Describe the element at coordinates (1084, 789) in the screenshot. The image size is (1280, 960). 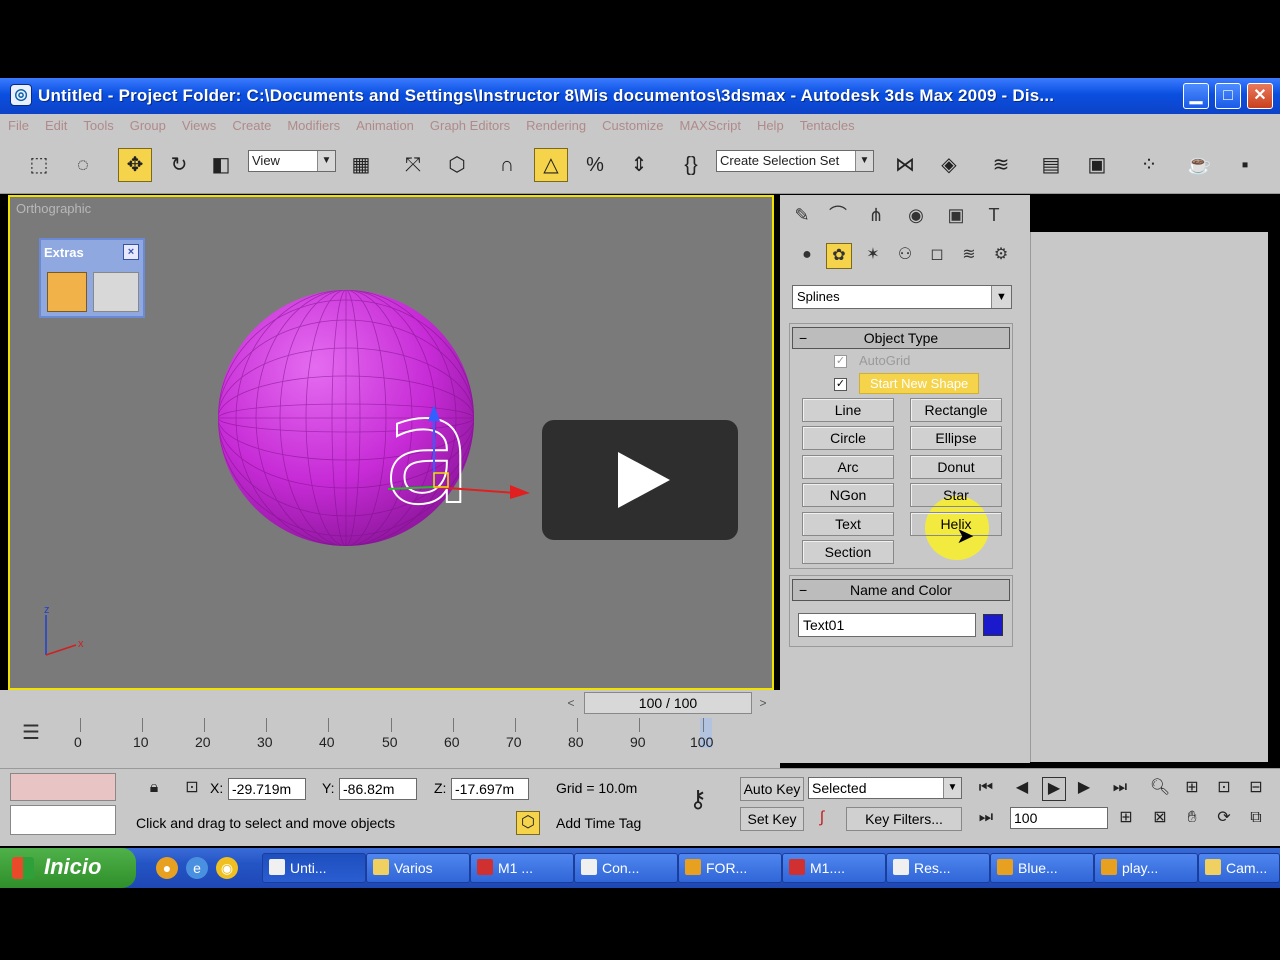
I see `next-frame-icon: ▶` at that location.